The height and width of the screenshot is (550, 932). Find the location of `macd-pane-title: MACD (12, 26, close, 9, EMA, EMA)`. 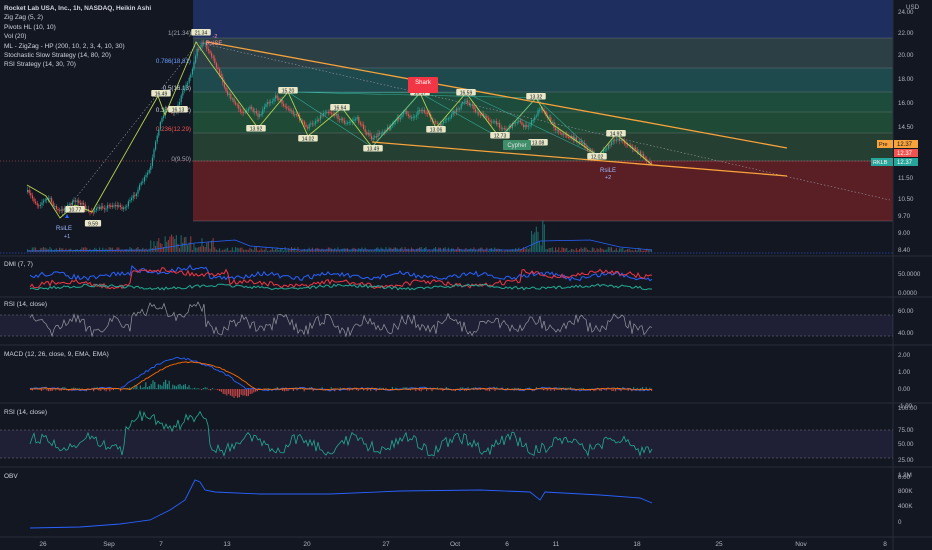

macd-pane-title: MACD (12, 26, close, 9, EMA, EMA) is located at coordinates (56, 354).